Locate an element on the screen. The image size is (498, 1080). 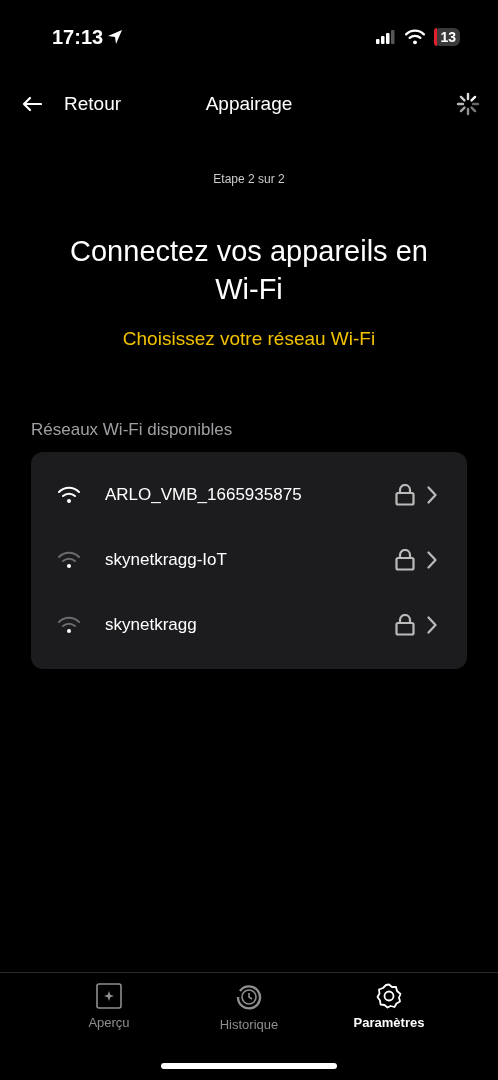
history-icon is located at coordinates (249, 997).